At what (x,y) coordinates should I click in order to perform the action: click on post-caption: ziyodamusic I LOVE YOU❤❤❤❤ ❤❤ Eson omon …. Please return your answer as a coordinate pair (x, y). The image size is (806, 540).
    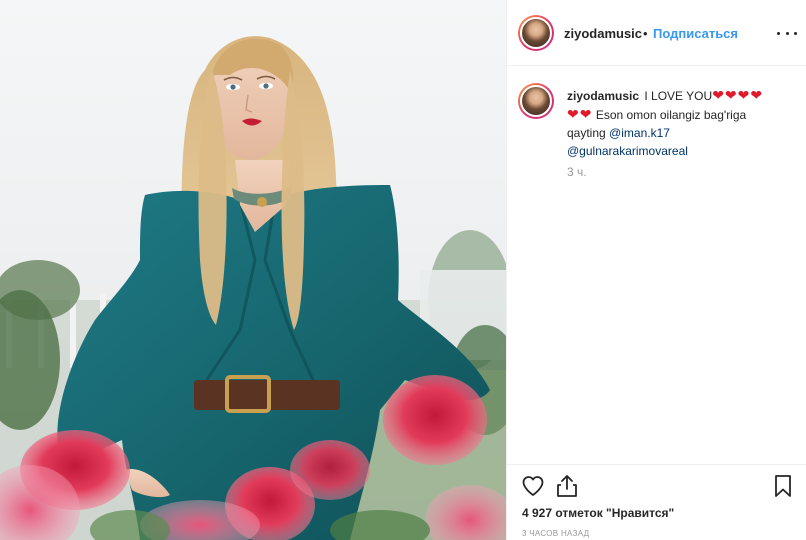
    Looking at the image, I should click on (677, 123).